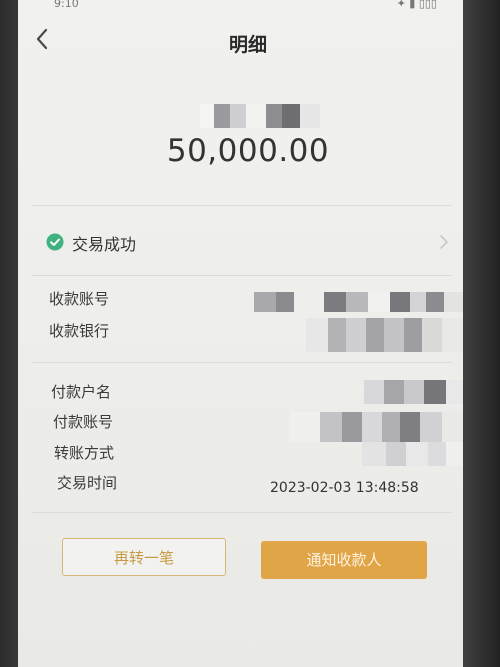  What do you see at coordinates (84, 453) in the screenshot?
I see `transfer-method-label: 转账方式` at bounding box center [84, 453].